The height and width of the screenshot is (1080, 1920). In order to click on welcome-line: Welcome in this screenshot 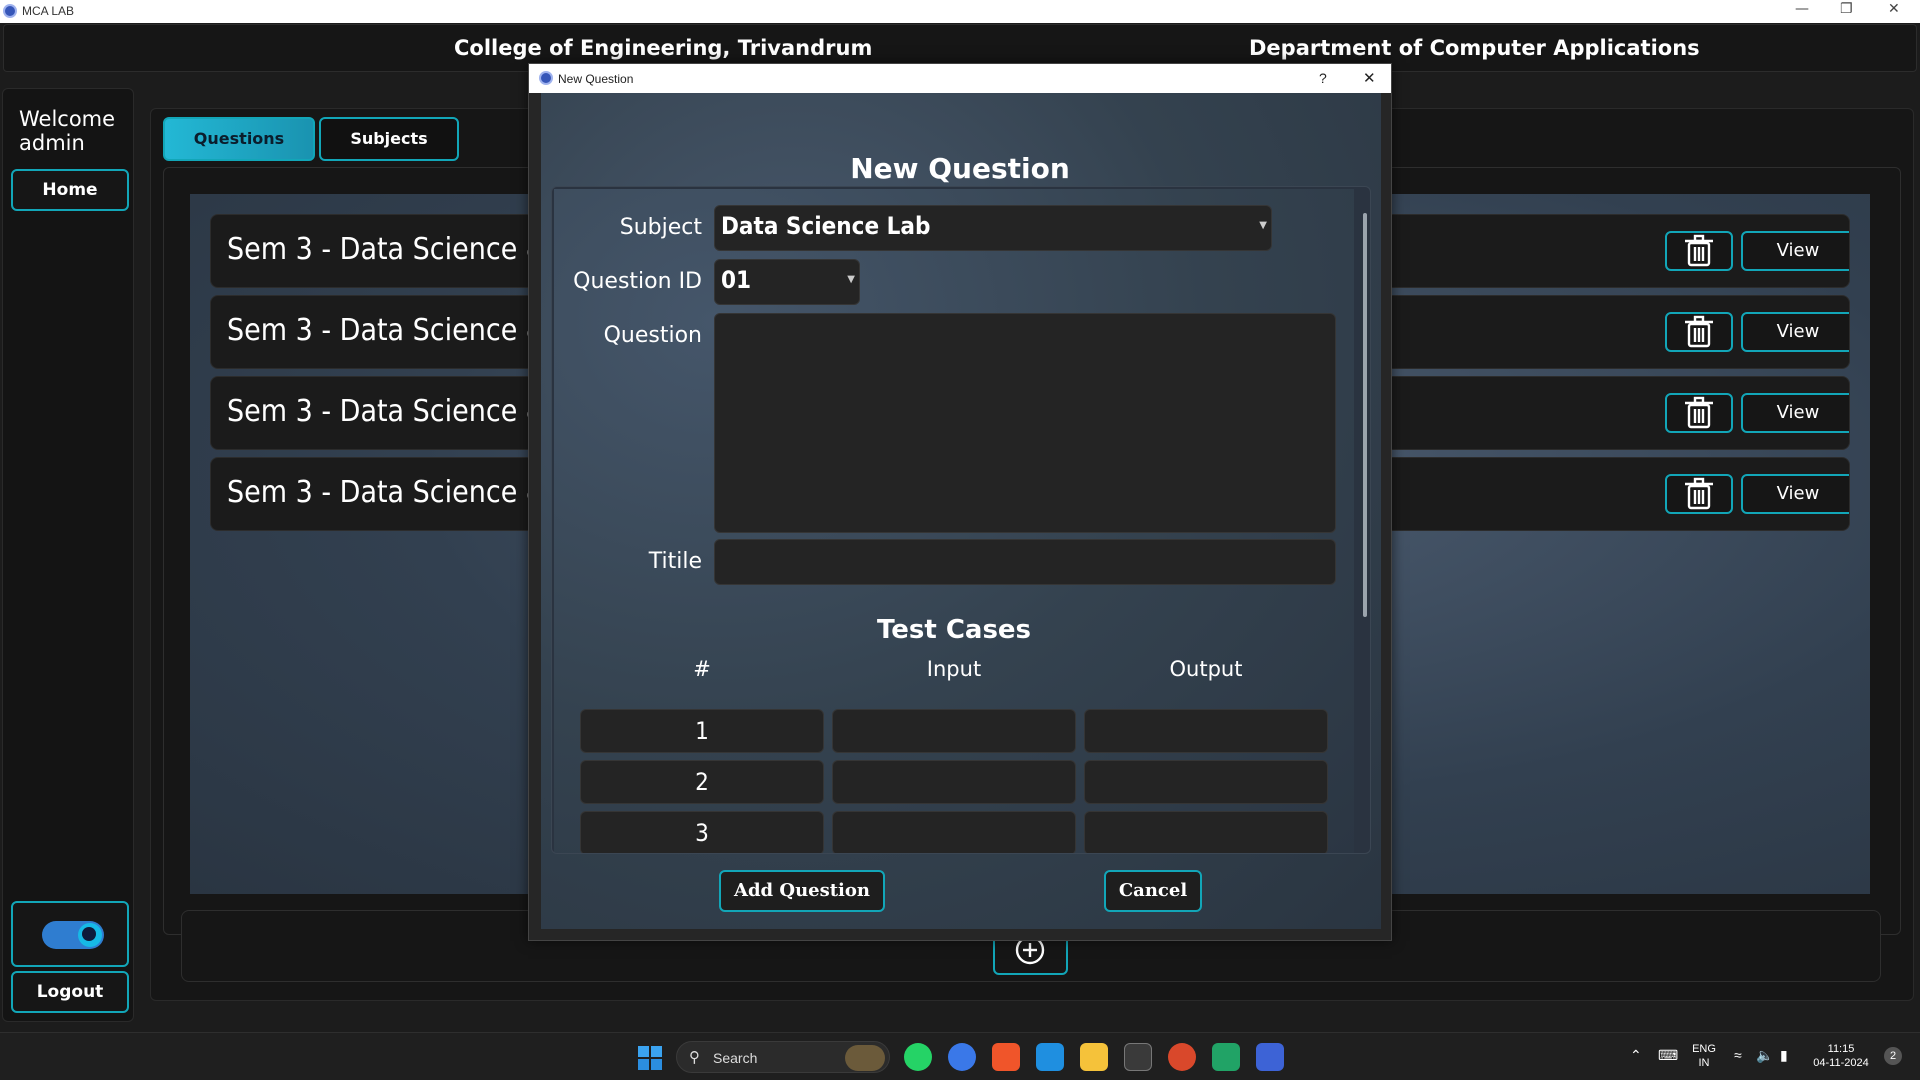, I will do `click(67, 119)`.